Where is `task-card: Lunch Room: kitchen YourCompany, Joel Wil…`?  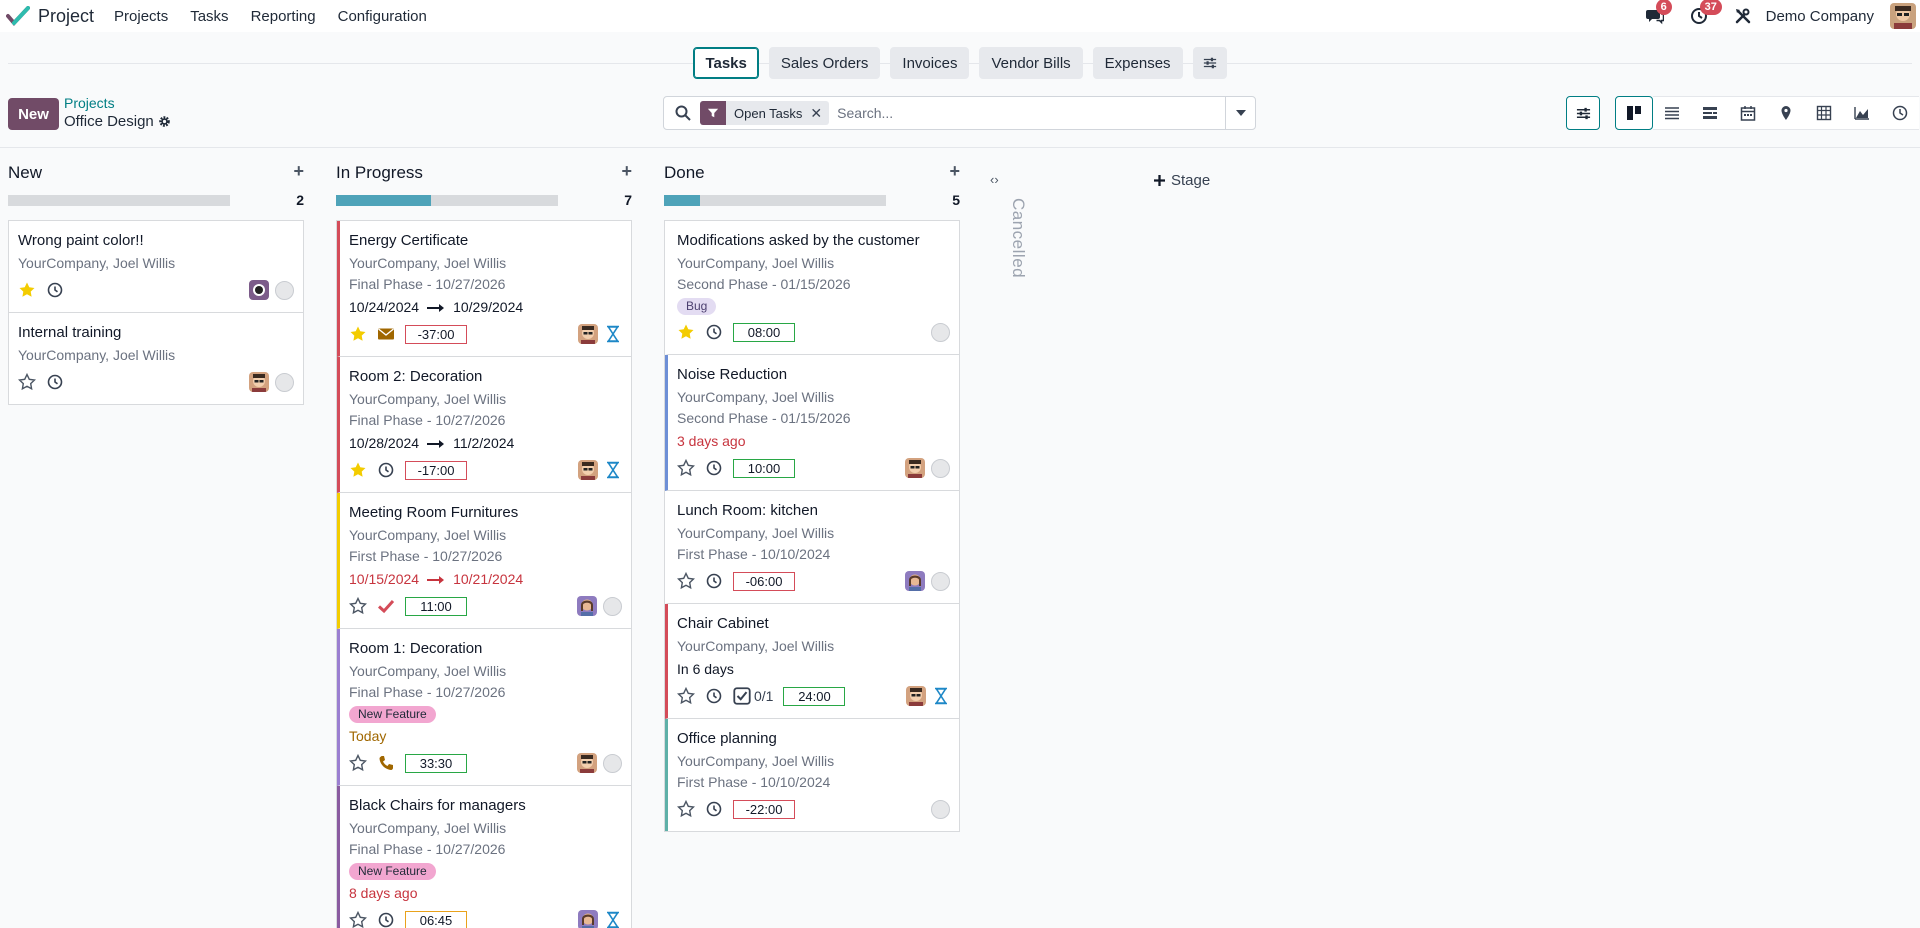
task-card: Lunch Room: kitchen YourCompany, Joel Wil… is located at coordinates (812, 547).